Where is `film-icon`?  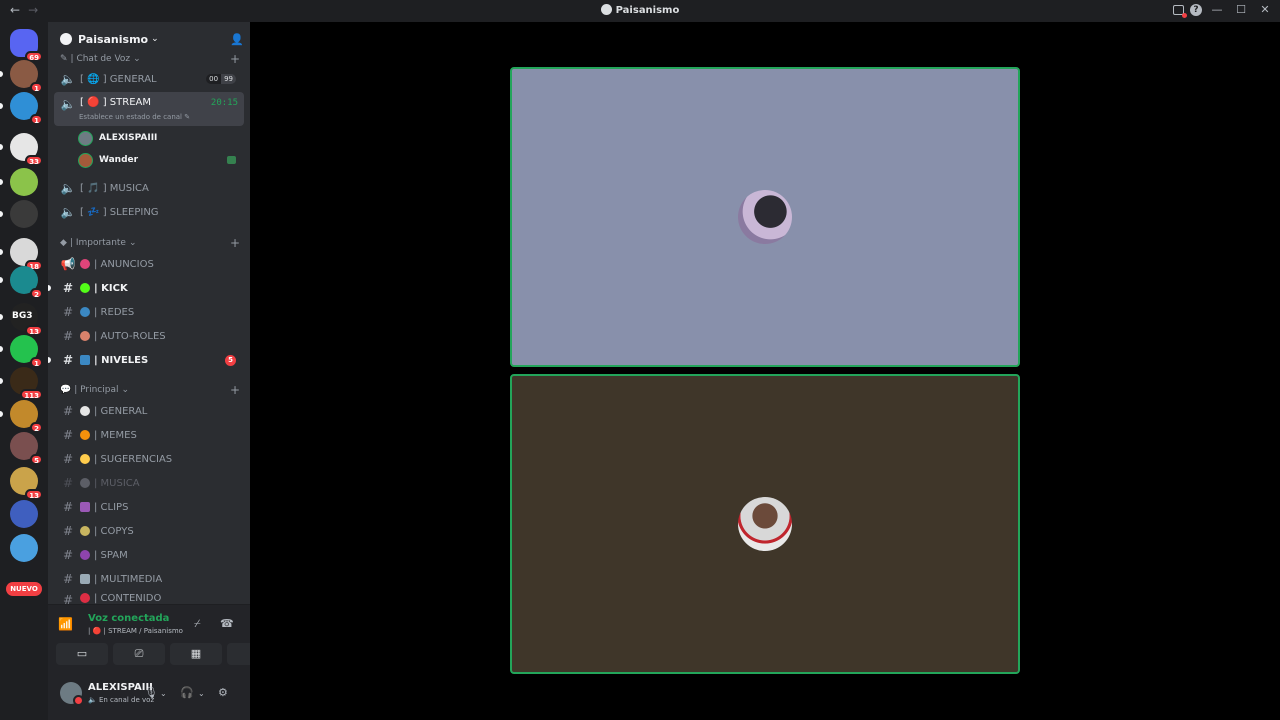 film-icon is located at coordinates (85, 507).